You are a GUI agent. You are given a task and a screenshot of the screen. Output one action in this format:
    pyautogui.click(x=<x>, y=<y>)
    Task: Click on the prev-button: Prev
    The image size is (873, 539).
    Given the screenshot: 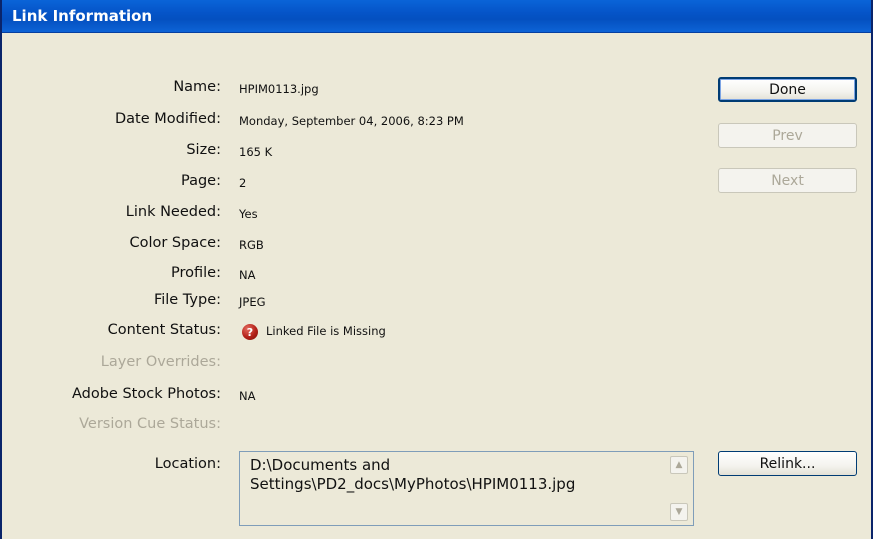 What is the action you would take?
    pyautogui.click(x=787, y=135)
    